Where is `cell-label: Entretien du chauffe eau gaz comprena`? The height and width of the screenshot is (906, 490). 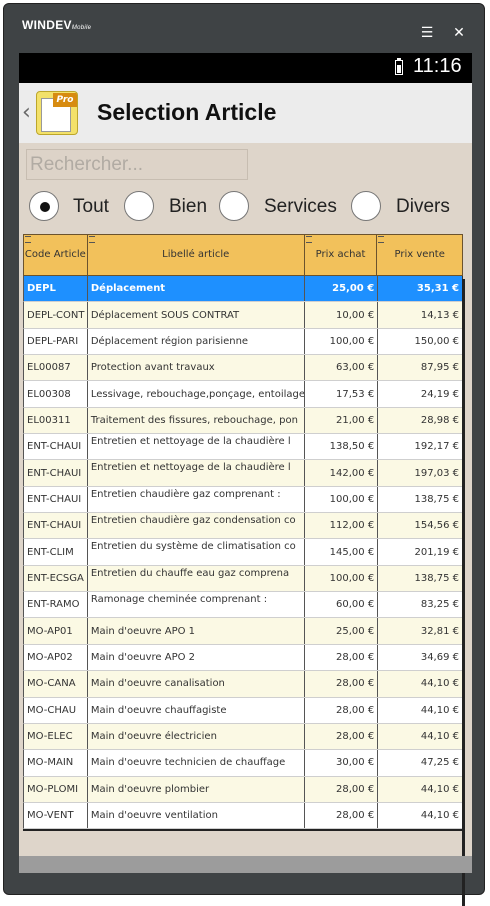
cell-label: Entretien du chauffe eau gaz comprena is located at coordinates (197, 578).